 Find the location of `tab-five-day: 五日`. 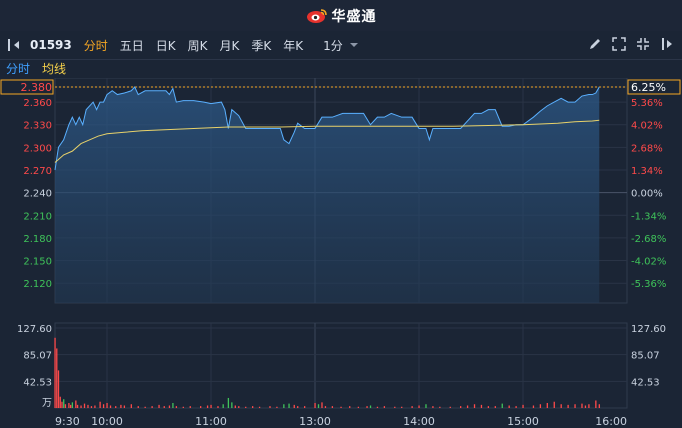

tab-five-day: 五日 is located at coordinates (132, 45).